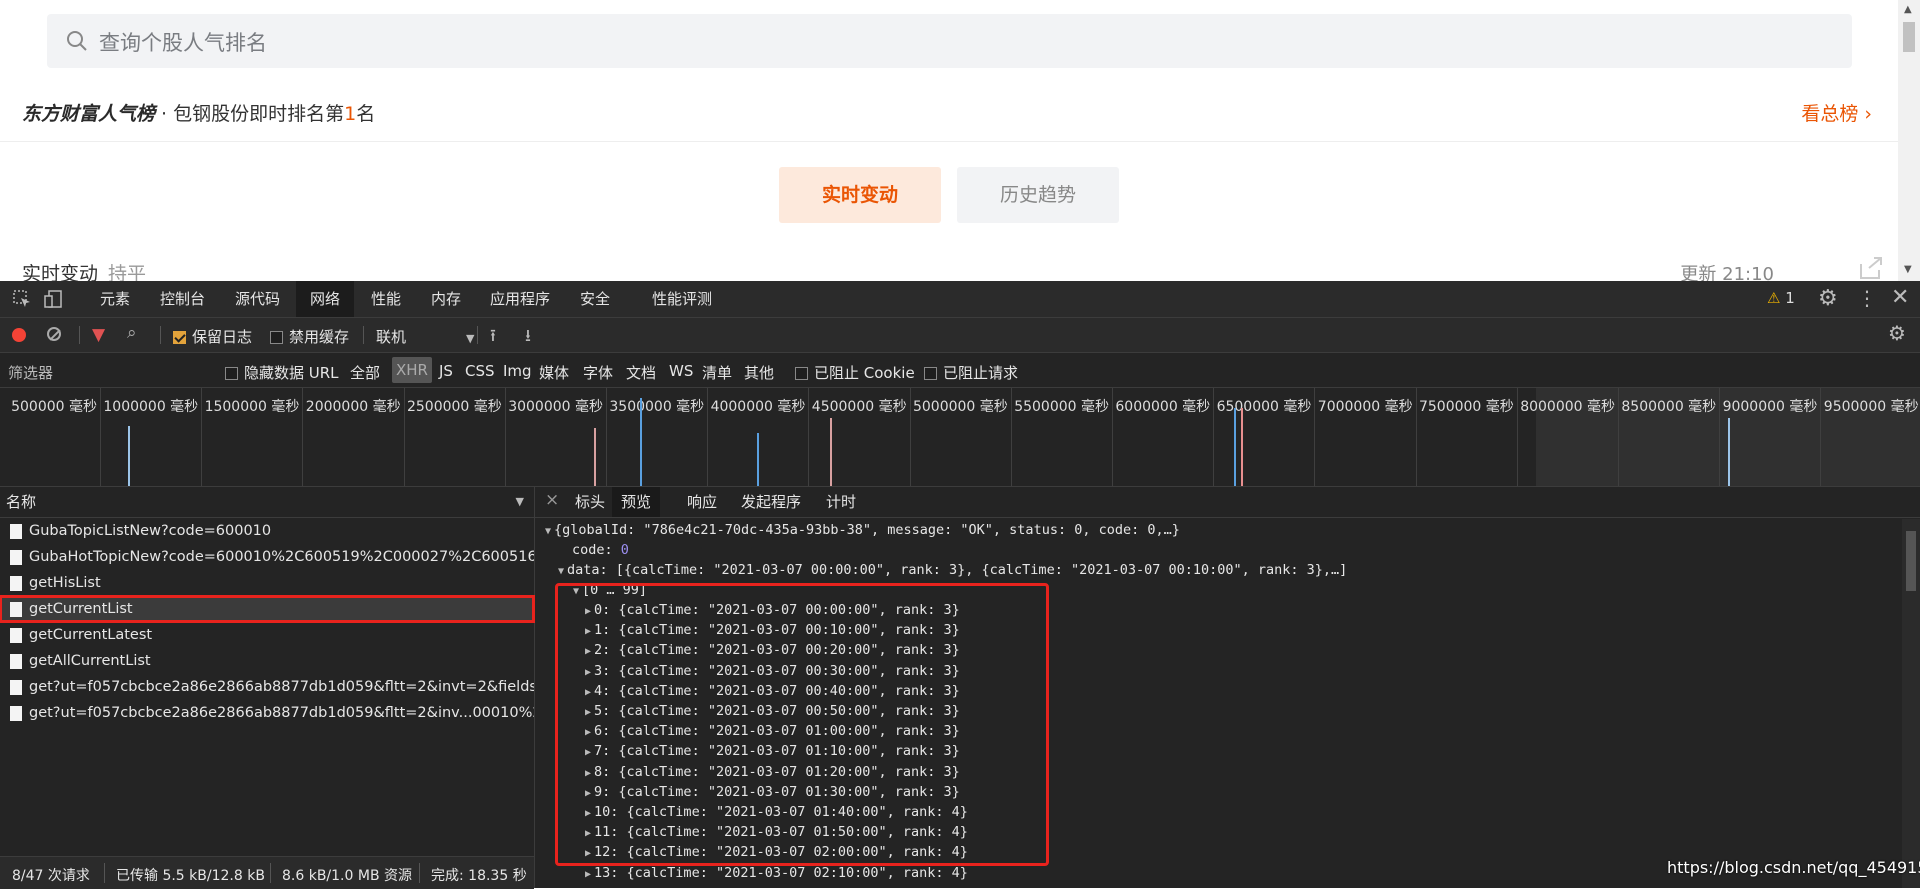 The width and height of the screenshot is (1920, 889). I want to click on close-detail-icon: ×, so click(552, 500).